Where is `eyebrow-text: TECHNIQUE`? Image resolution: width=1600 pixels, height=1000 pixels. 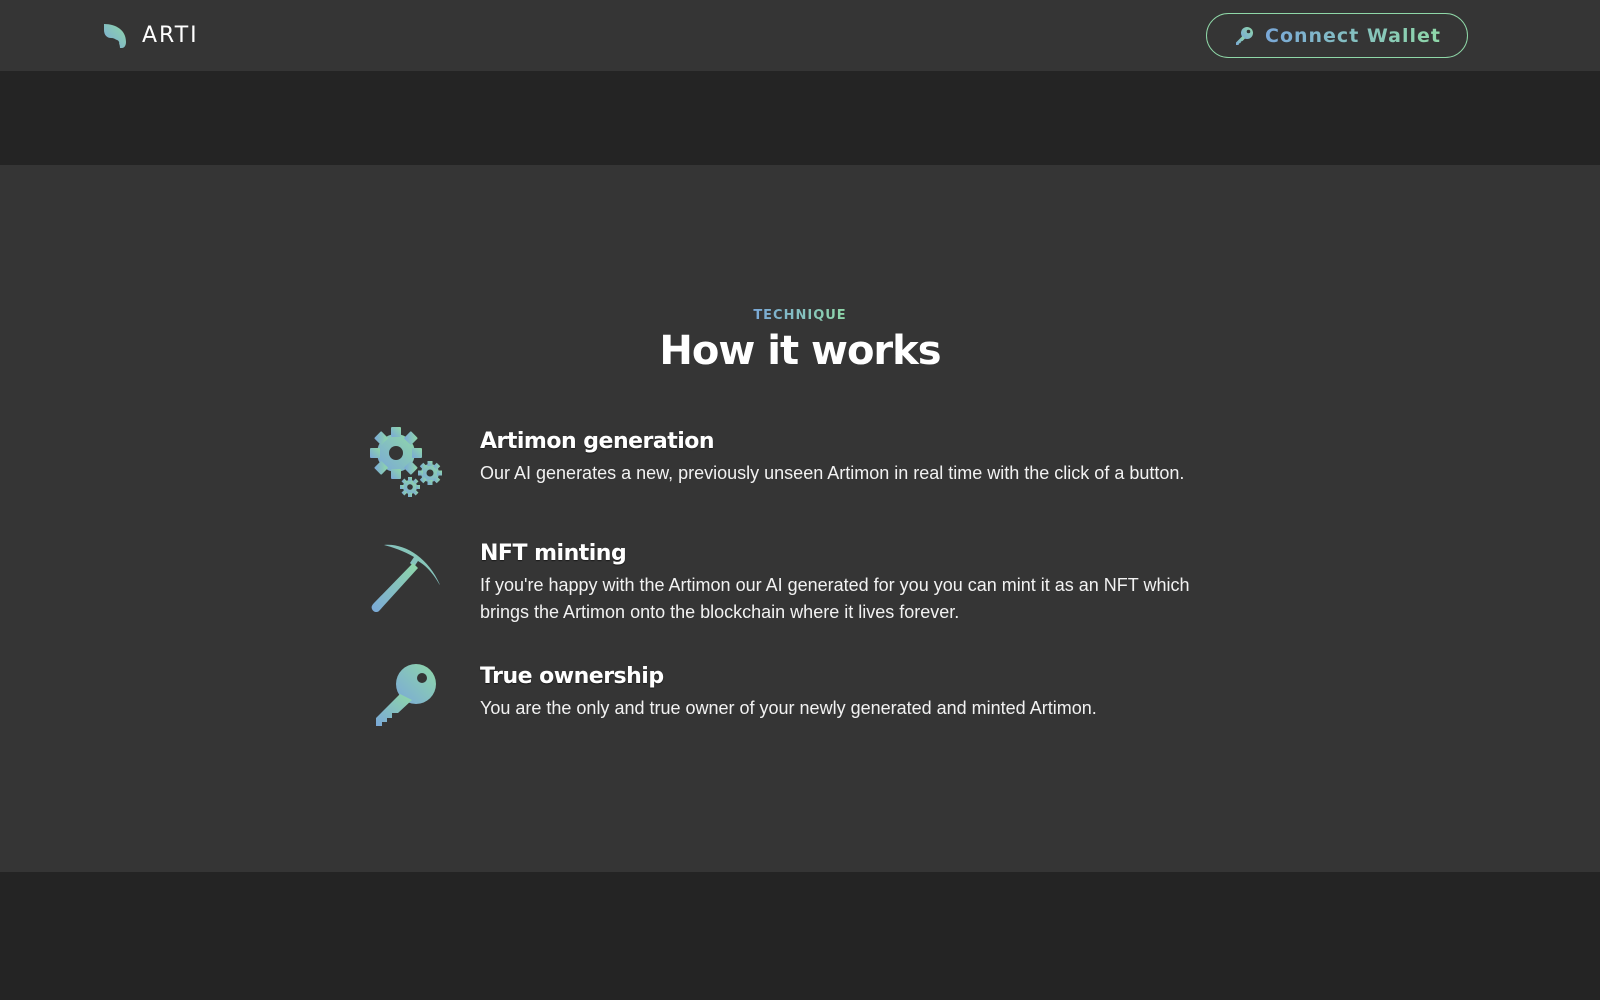 eyebrow-text: TECHNIQUE is located at coordinates (800, 315).